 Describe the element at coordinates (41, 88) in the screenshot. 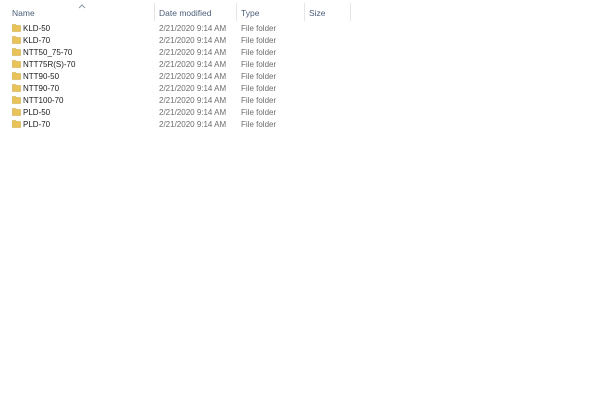

I see `file-name: NTT90-70` at that location.